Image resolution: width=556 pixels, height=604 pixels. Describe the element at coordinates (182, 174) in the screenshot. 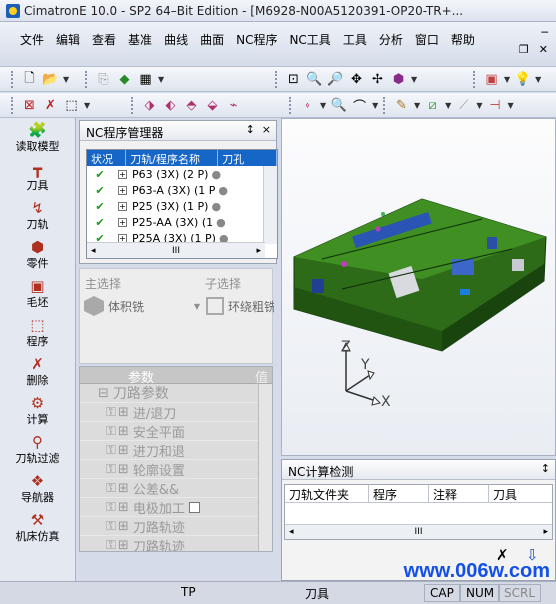

I see `nc-program-row: ✔ + P63 (3X) (2 P) ●` at that location.